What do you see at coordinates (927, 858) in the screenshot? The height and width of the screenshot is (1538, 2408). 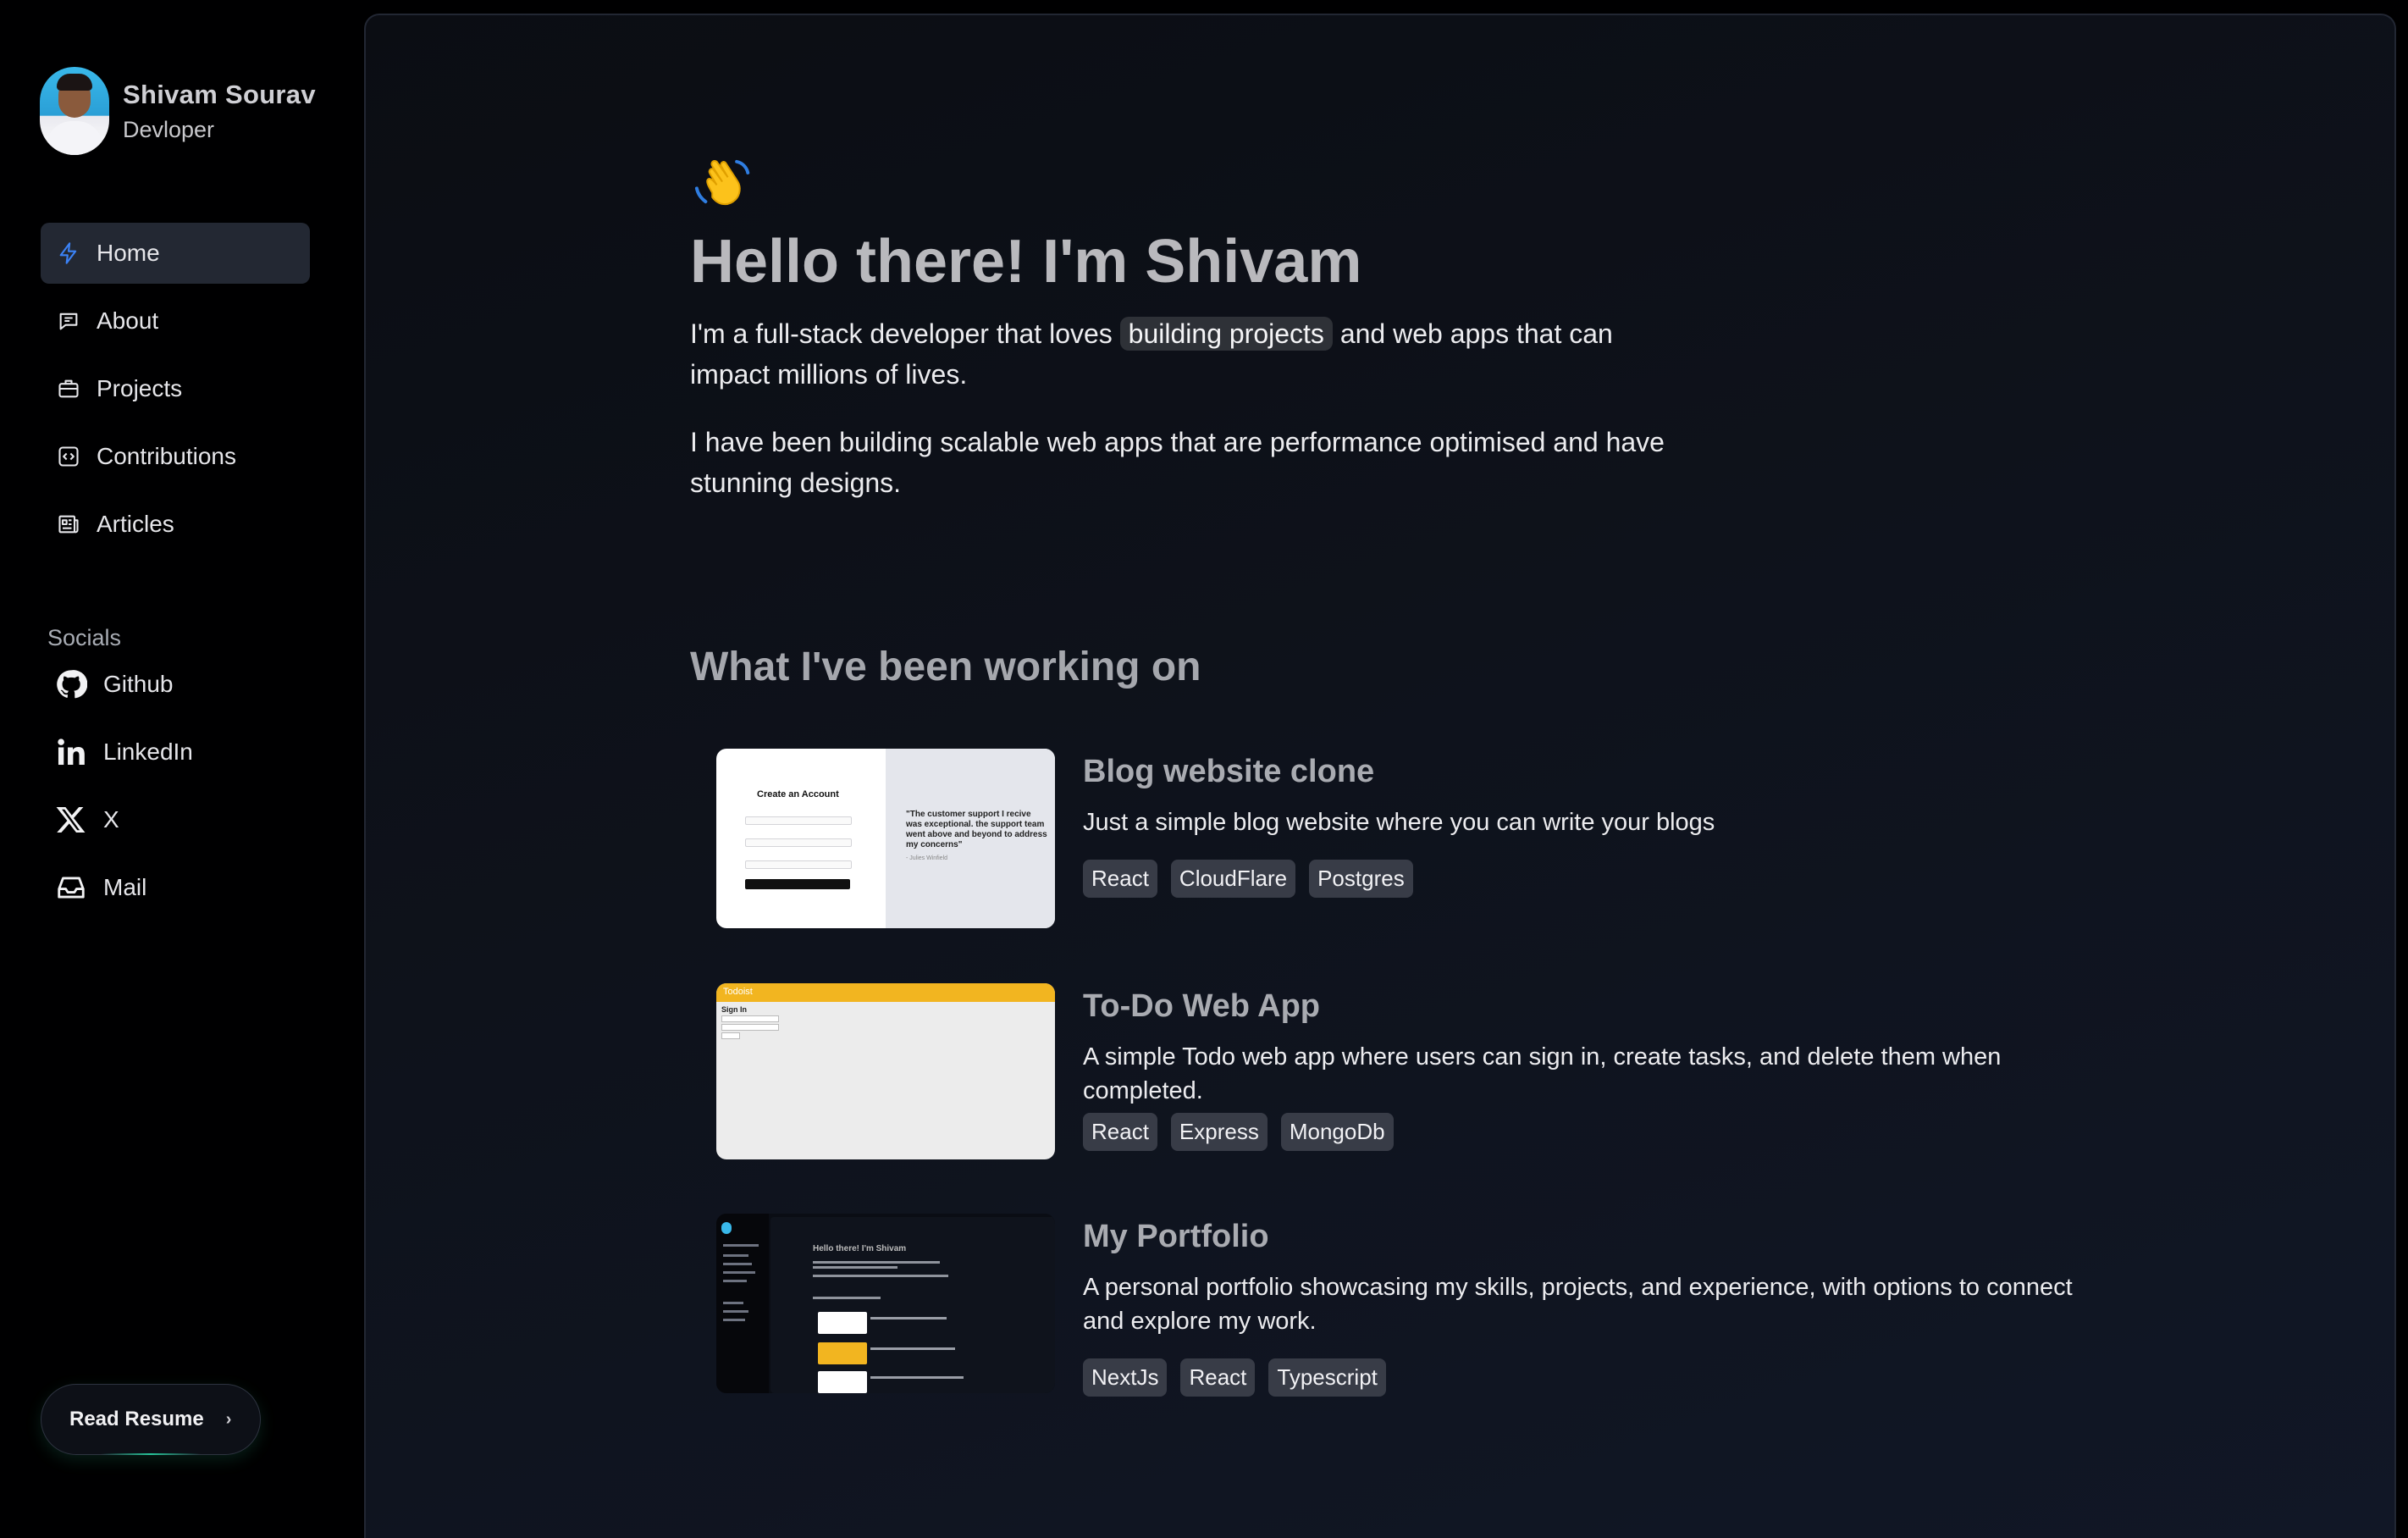 I see `thumb-author: - Julies Winfield` at bounding box center [927, 858].